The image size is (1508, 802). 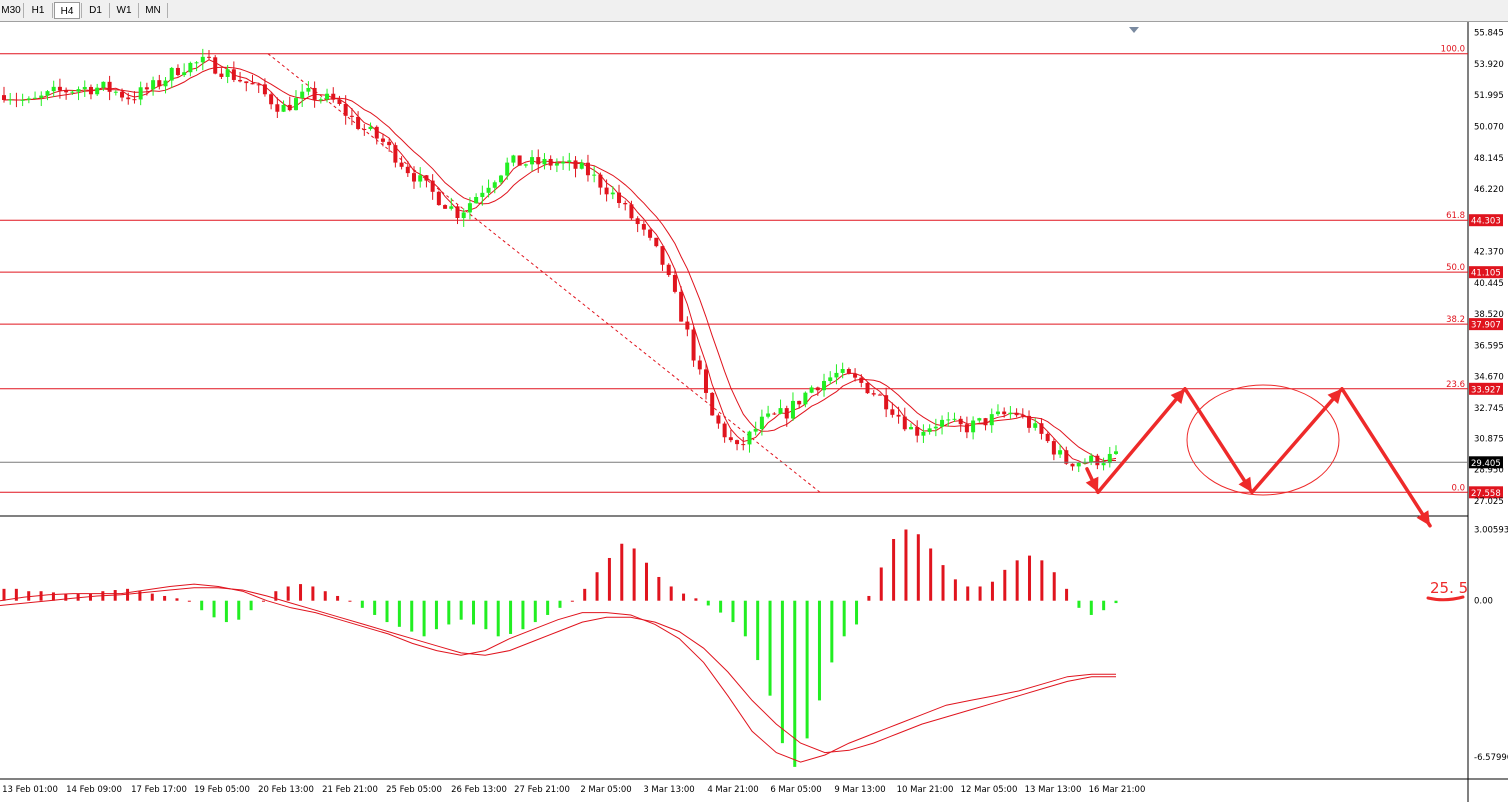 What do you see at coordinates (1449, 588) in the screenshot?
I see `target-price-label: 25. 5` at bounding box center [1449, 588].